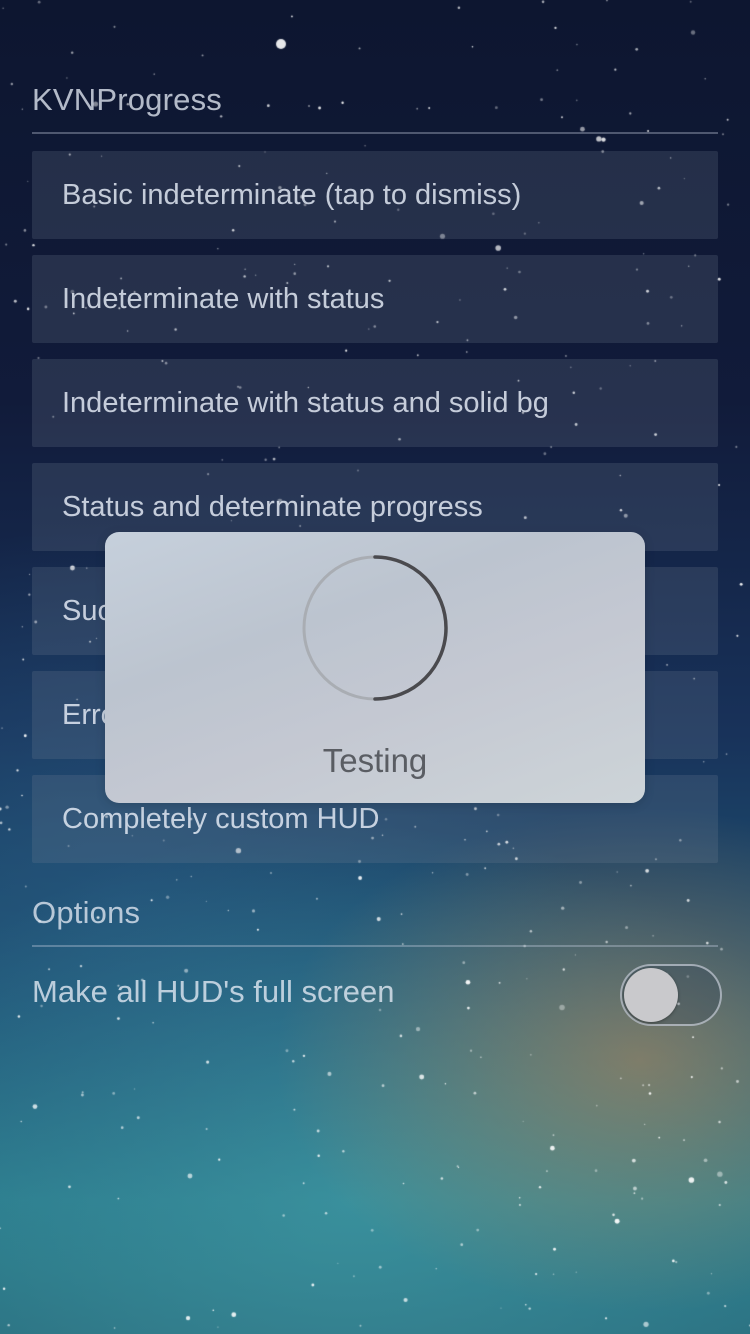 This screenshot has height=1334, width=750. I want to click on title-divider, so click(375, 133).